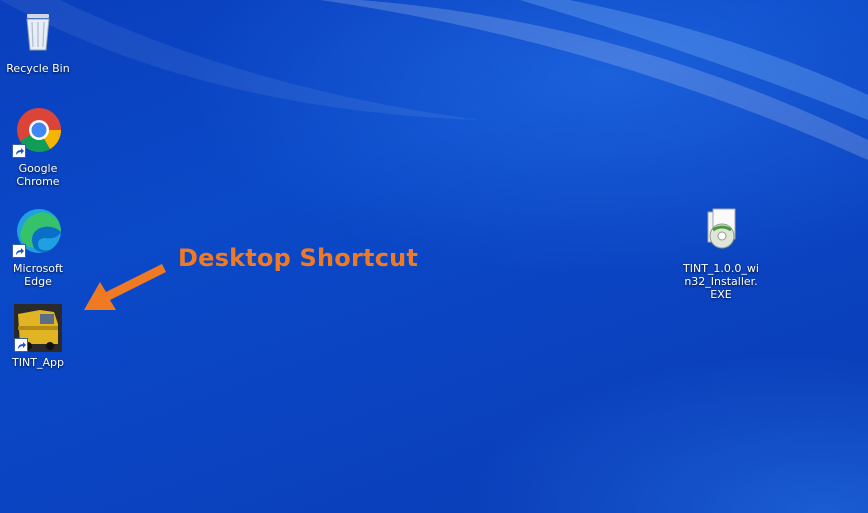  What do you see at coordinates (38, 68) in the screenshot?
I see `recycle-bin-label: Recycle Bin` at bounding box center [38, 68].